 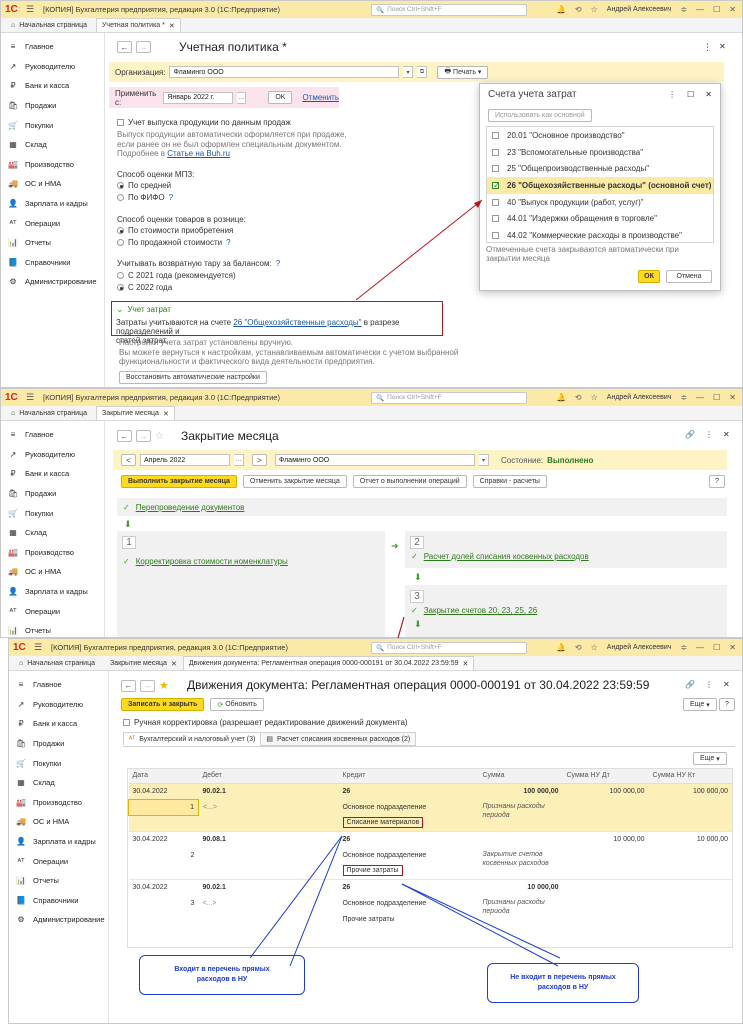 What do you see at coordinates (52, 592) in the screenshot?
I see `sidebar-item-salary: 👤 Зарплата и кадры` at bounding box center [52, 592].